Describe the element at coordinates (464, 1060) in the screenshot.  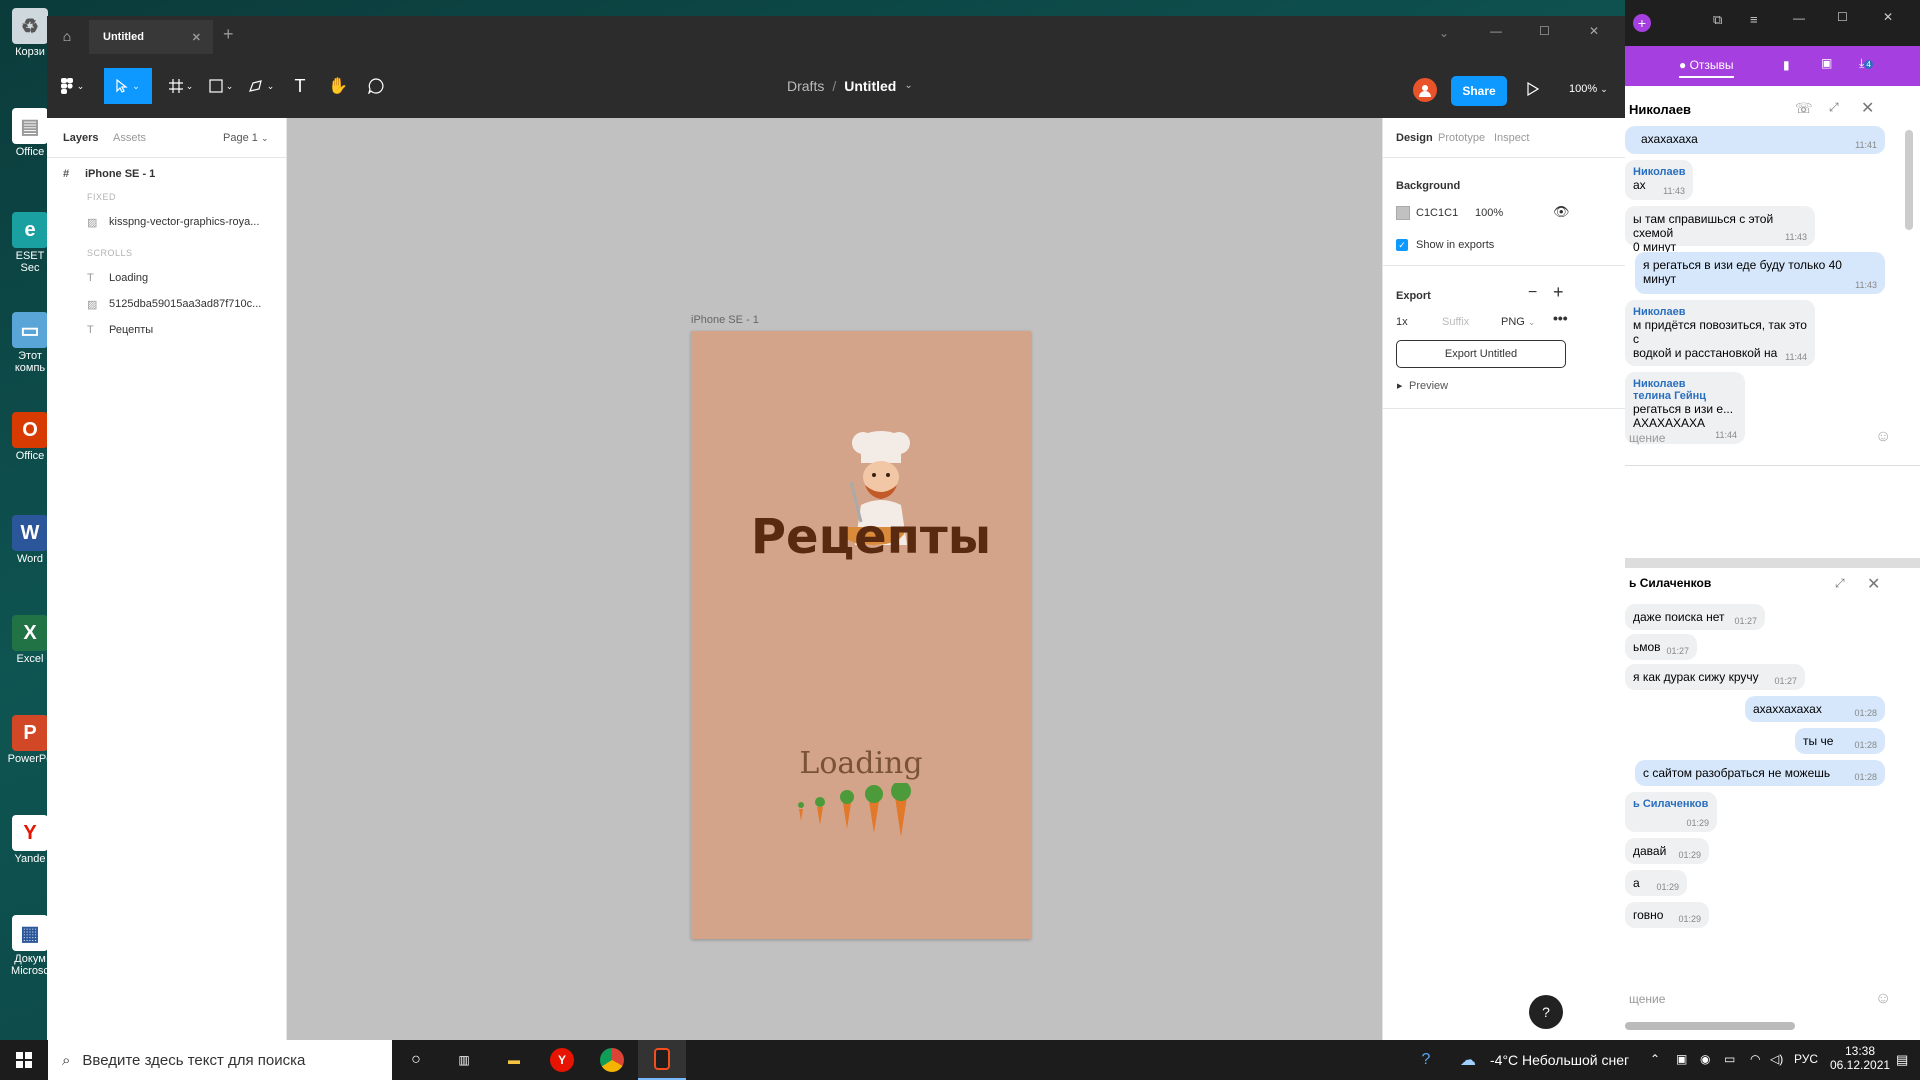
I see `task-view-icon: ▥` at that location.